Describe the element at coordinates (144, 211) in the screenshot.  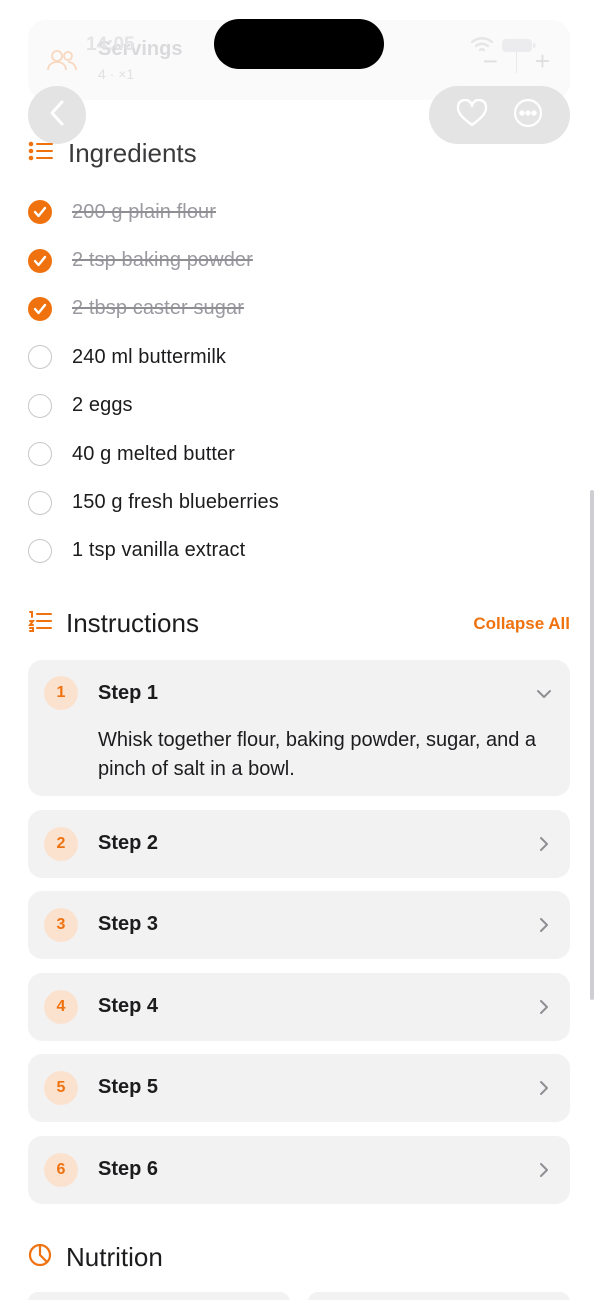
I see `ingredient-text: 200 g plain flour` at that location.